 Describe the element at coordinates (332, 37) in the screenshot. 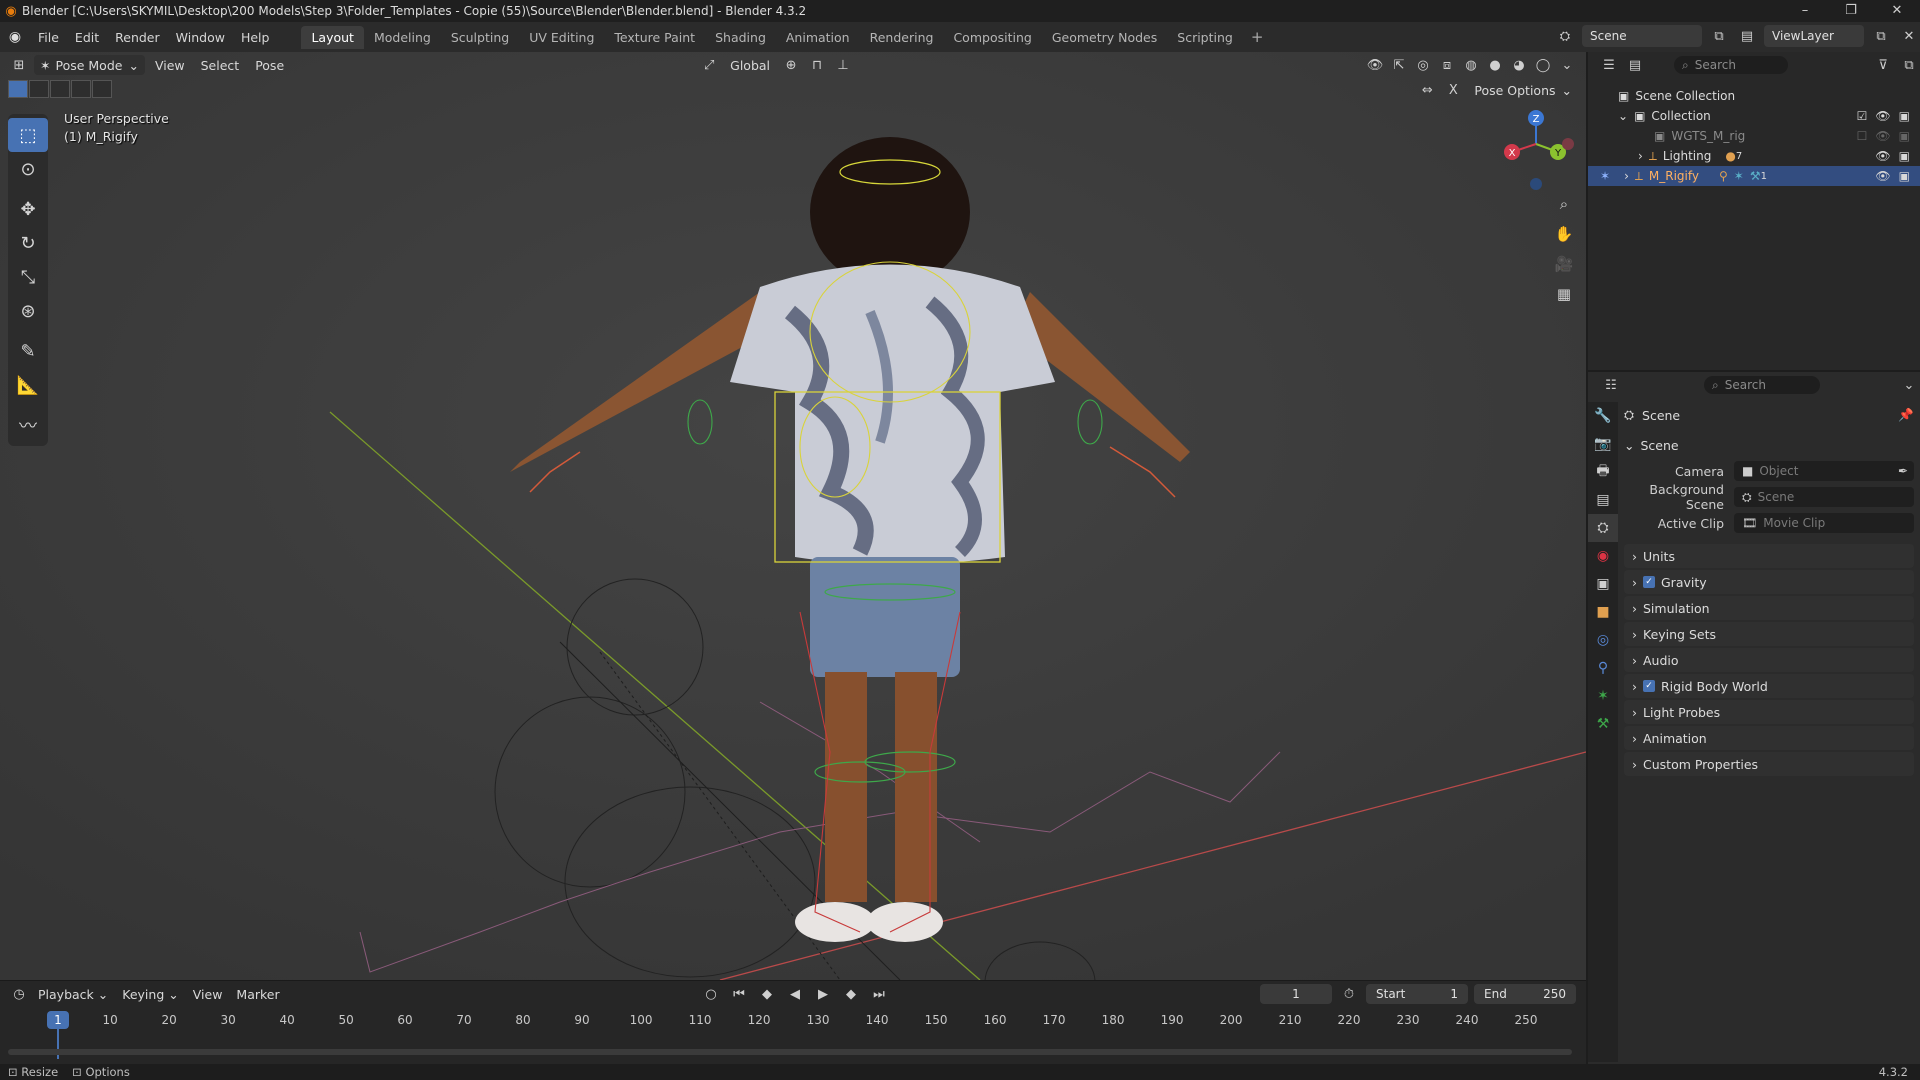

I see `tab-layout: Layout` at that location.